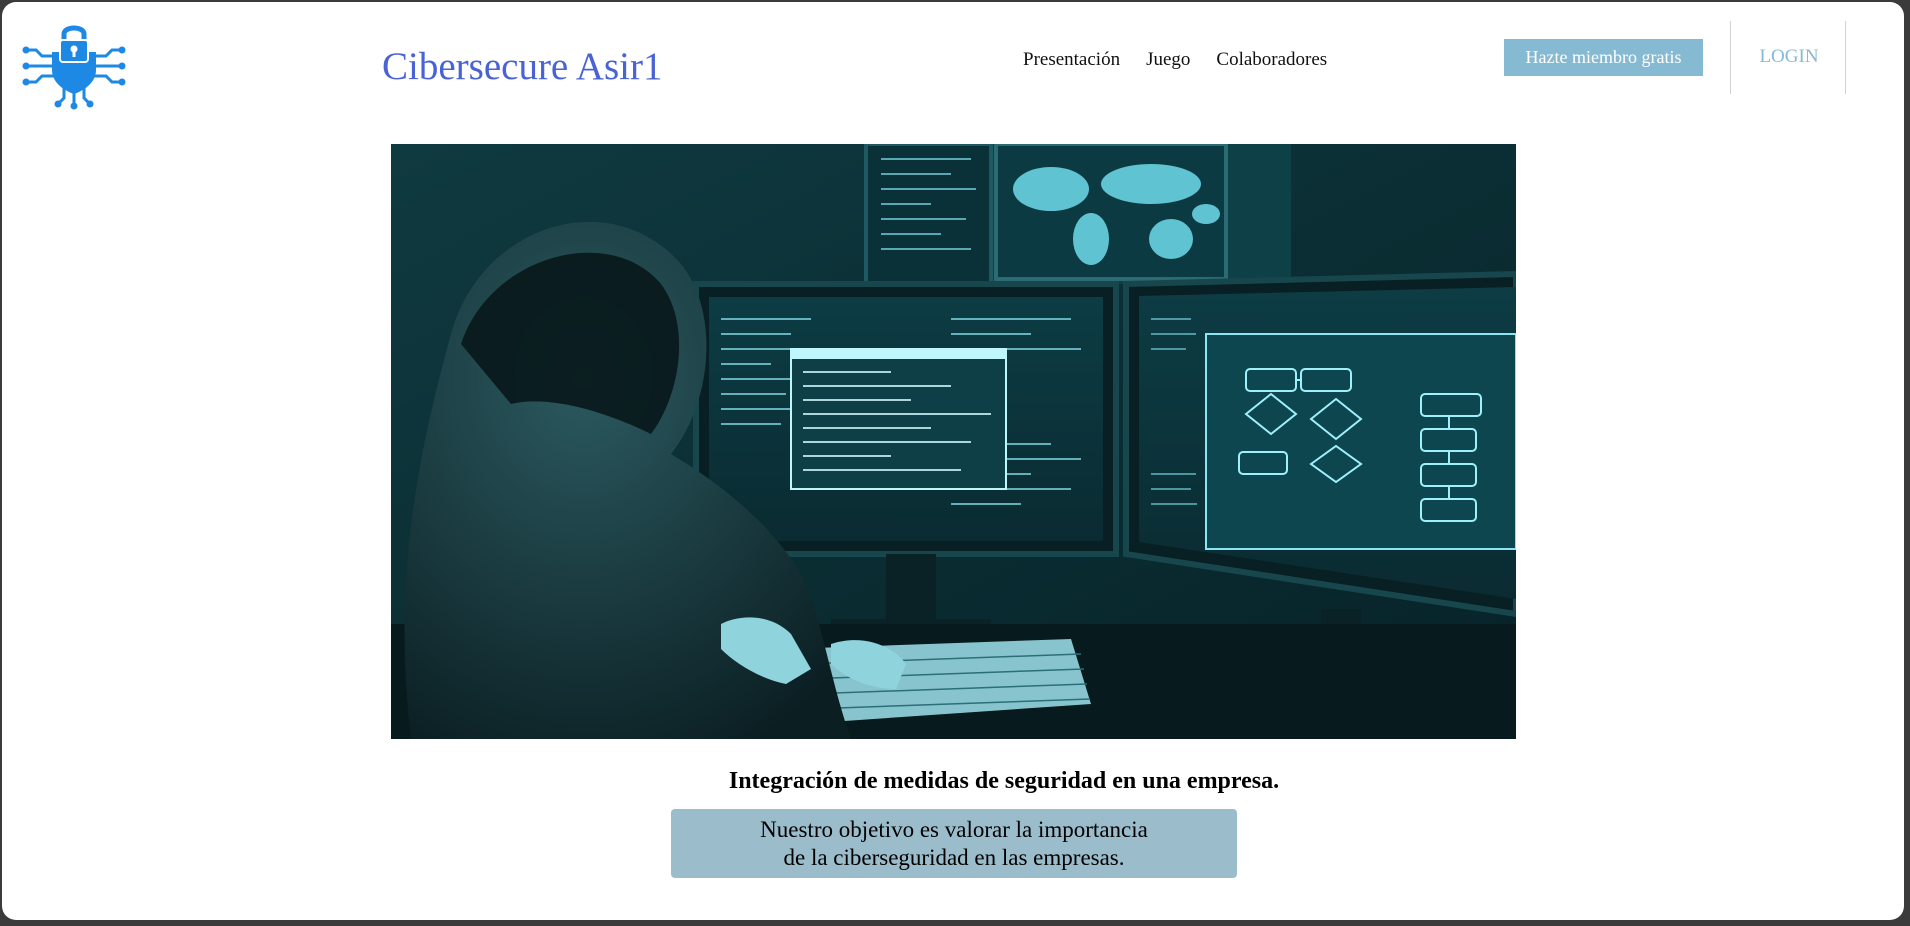  Describe the element at coordinates (1789, 57) in the screenshot. I see `login-link: LOGIN` at that location.